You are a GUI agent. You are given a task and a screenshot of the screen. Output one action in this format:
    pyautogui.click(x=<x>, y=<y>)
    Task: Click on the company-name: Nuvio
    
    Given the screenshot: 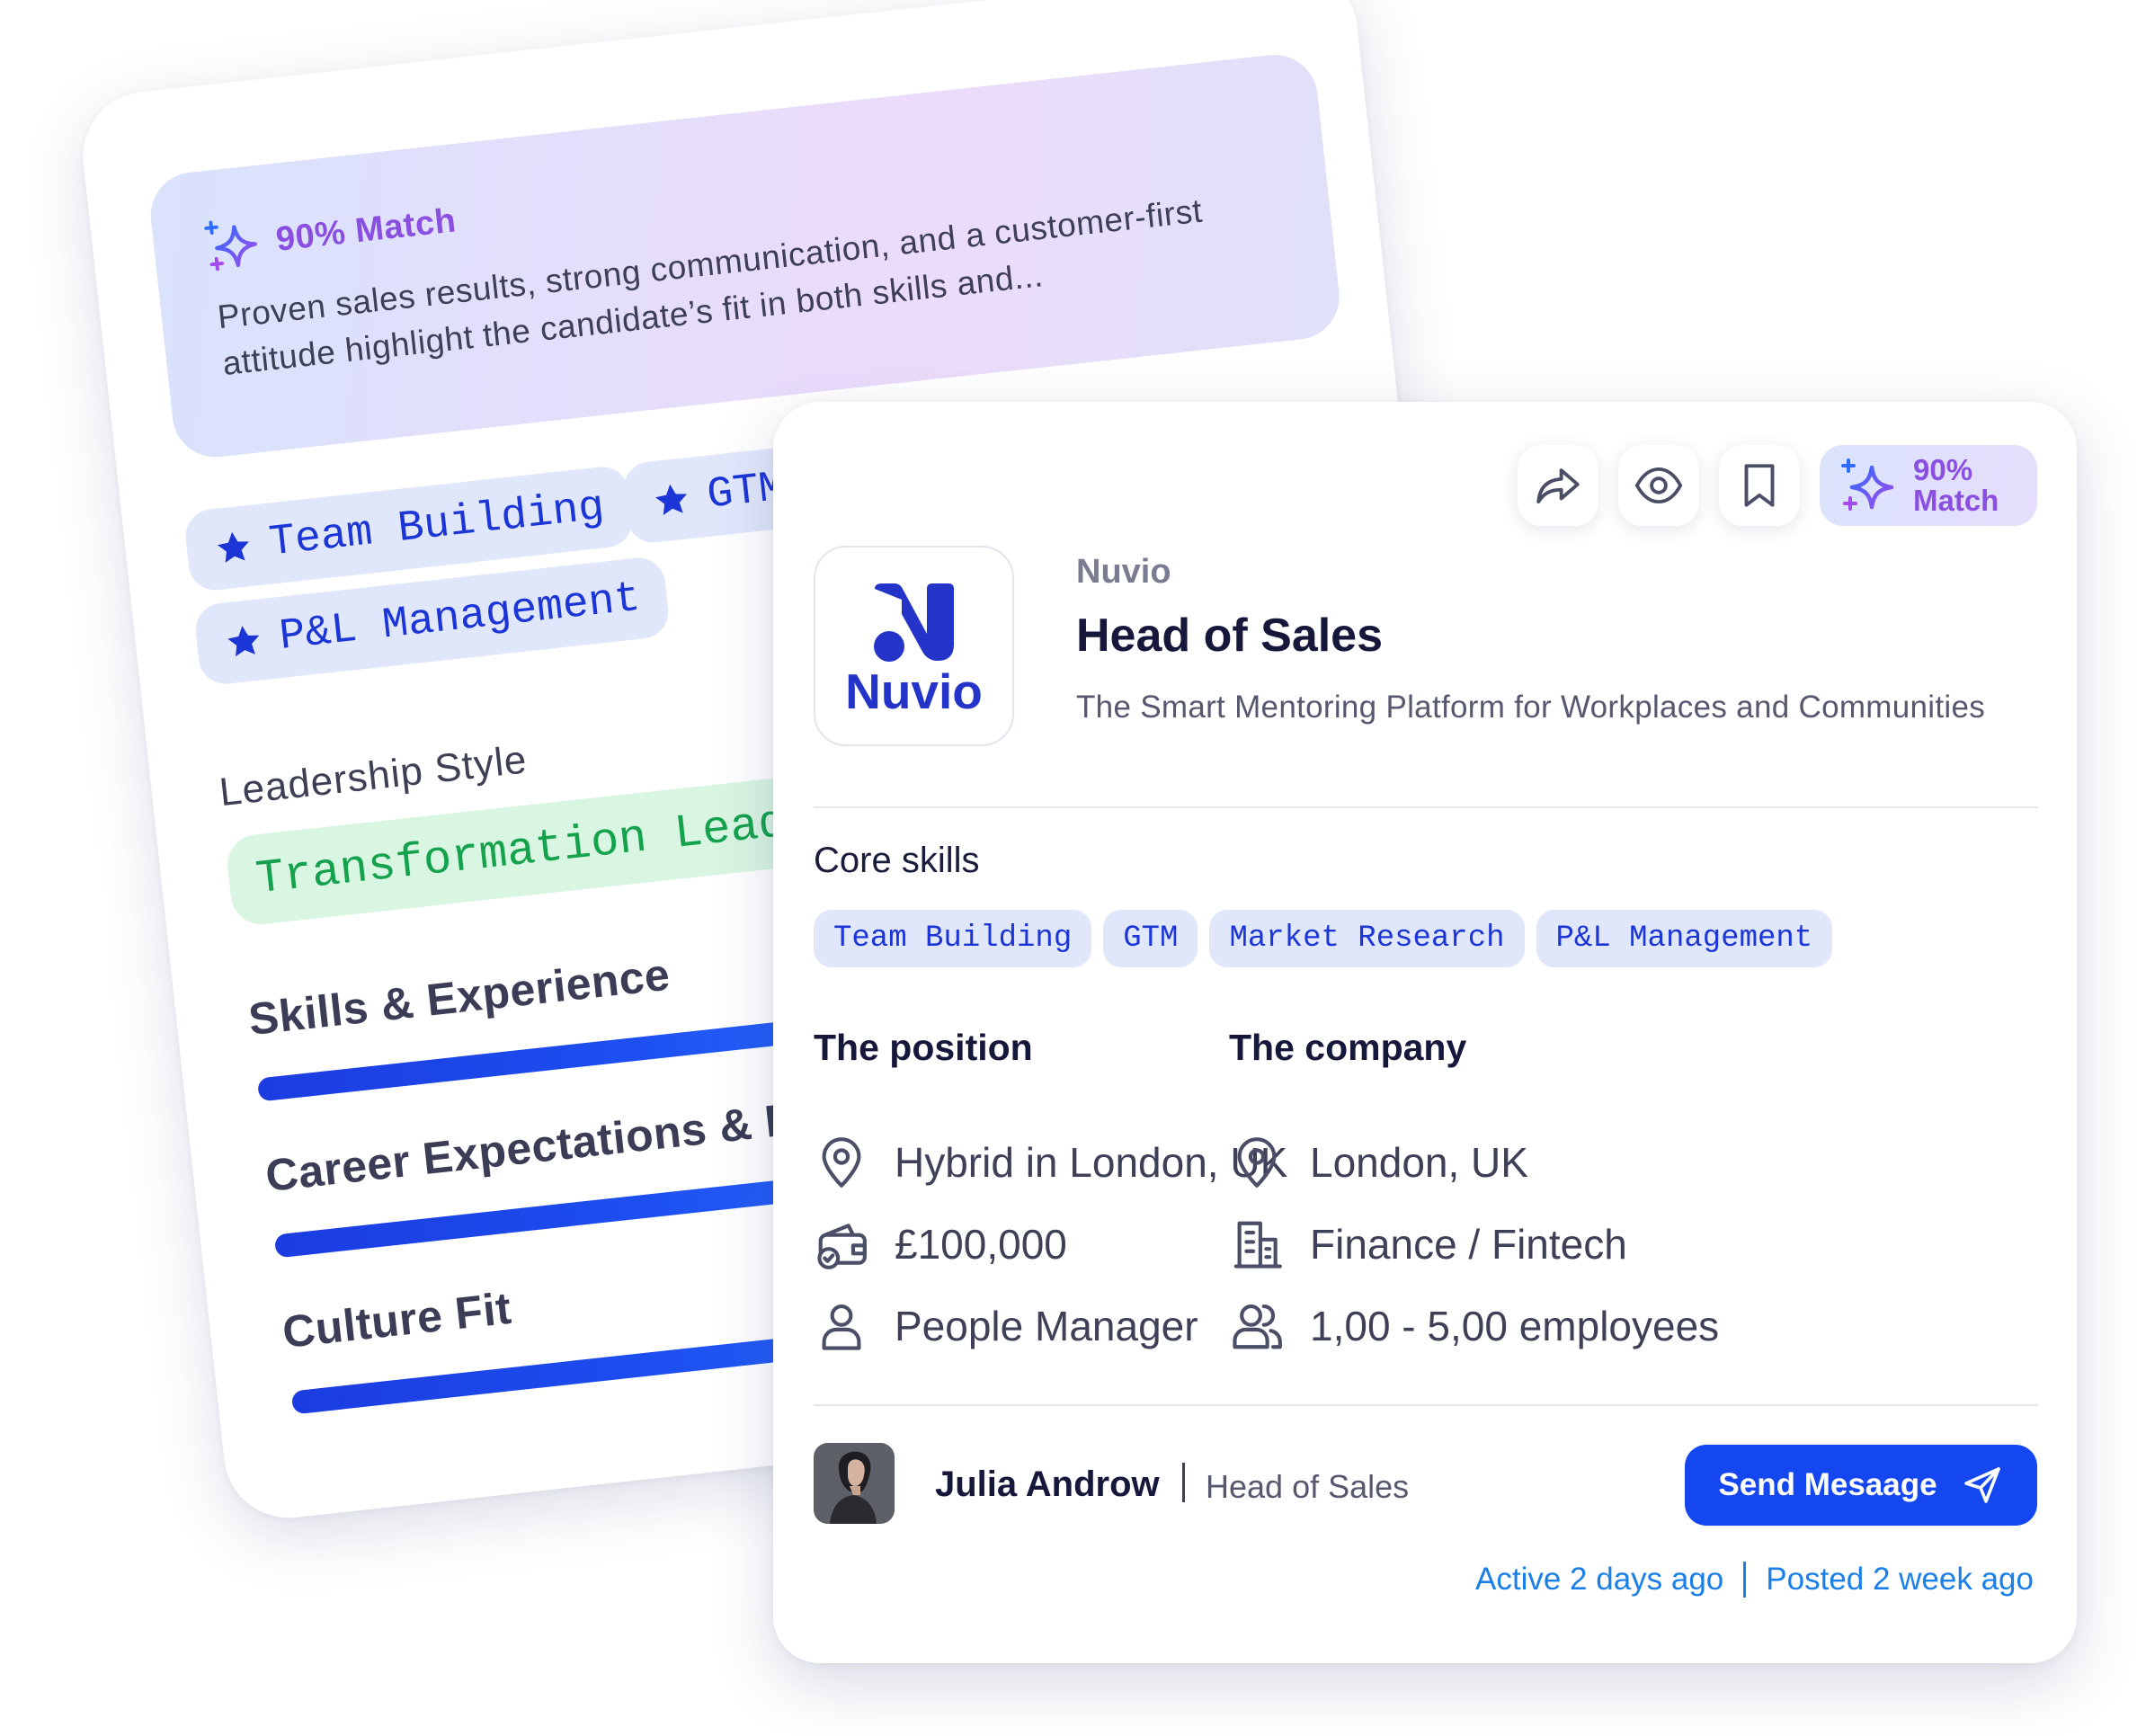 What is the action you would take?
    pyautogui.click(x=1123, y=572)
    